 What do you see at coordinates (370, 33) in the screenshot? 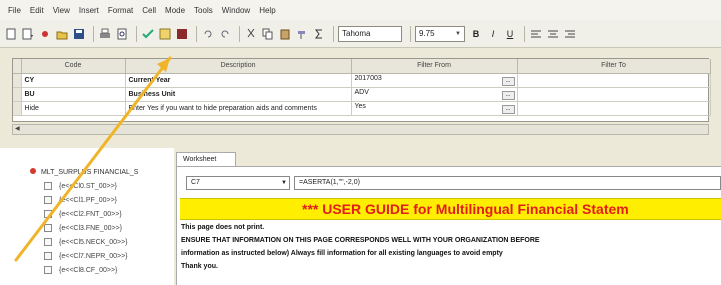
I see `font-select: Tahoma` at bounding box center [370, 33].